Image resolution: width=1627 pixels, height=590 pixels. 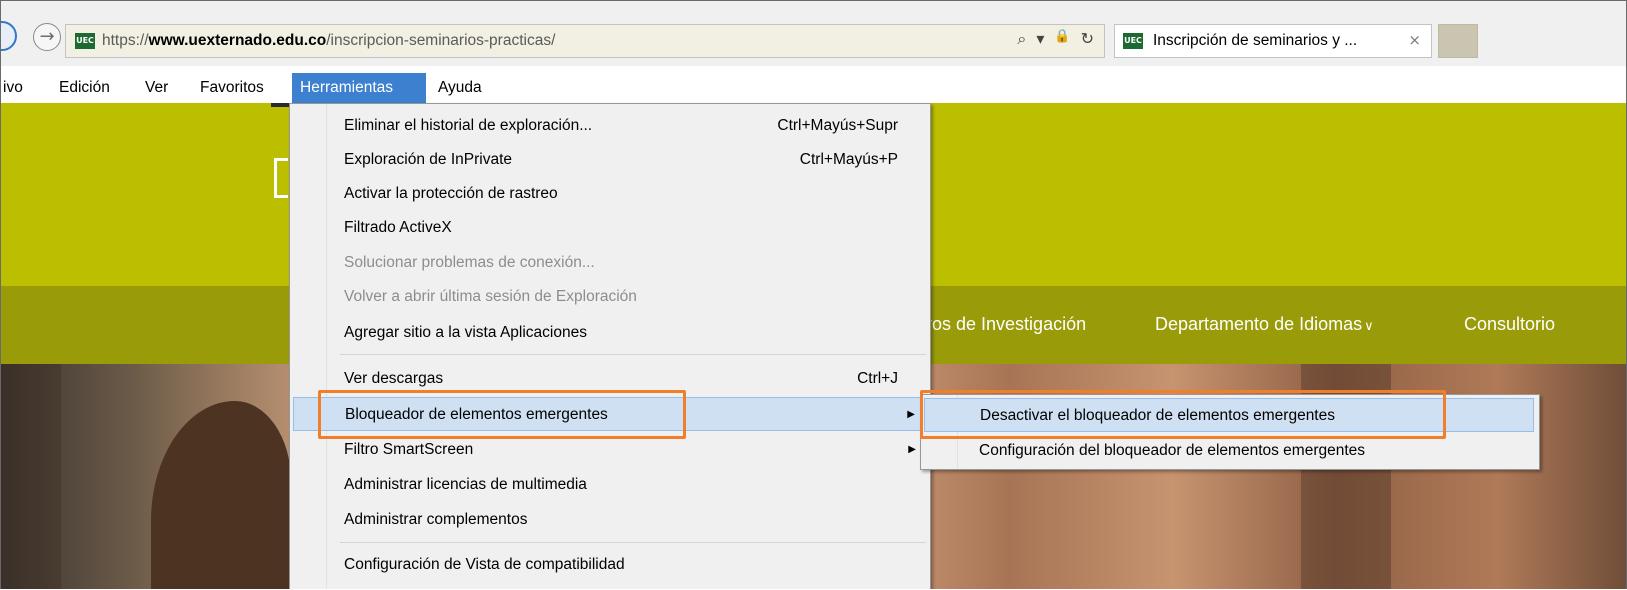 I want to click on nav-link-departamento-idiomas: Departamento de Idiomas ∨, so click(x=1264, y=324).